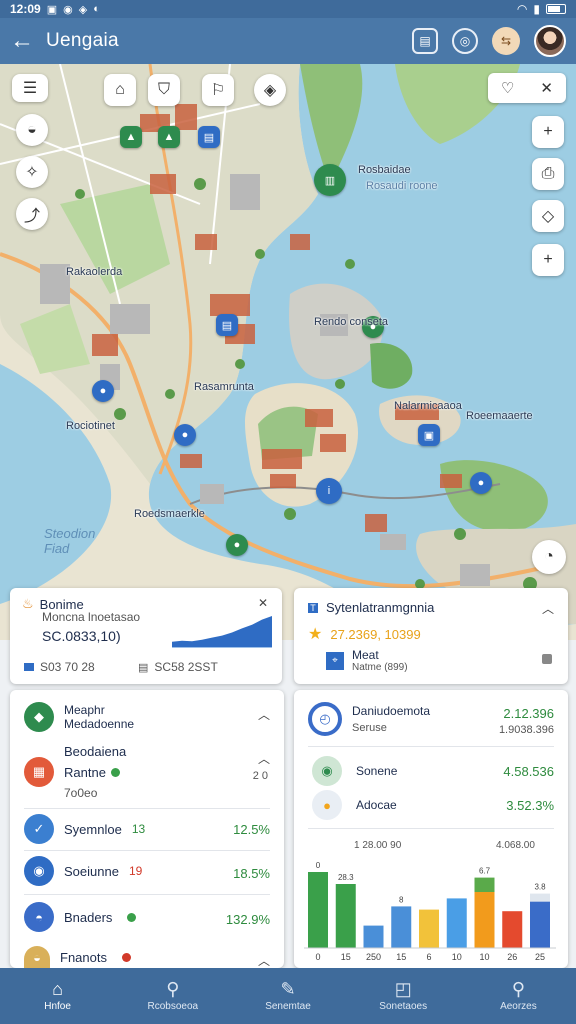 The image size is (576, 1024). Describe the element at coordinates (39, 871) in the screenshot. I see `globe-icon: ◉` at that location.